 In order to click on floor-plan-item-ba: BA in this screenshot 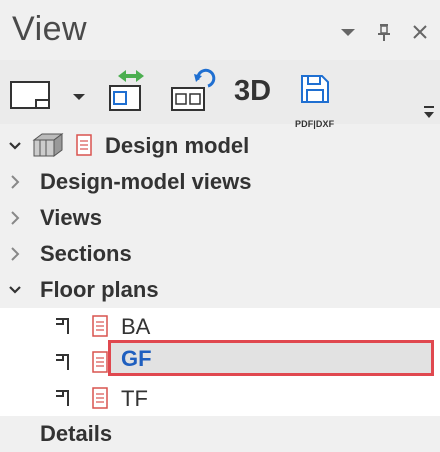, I will do `click(220, 326)`.